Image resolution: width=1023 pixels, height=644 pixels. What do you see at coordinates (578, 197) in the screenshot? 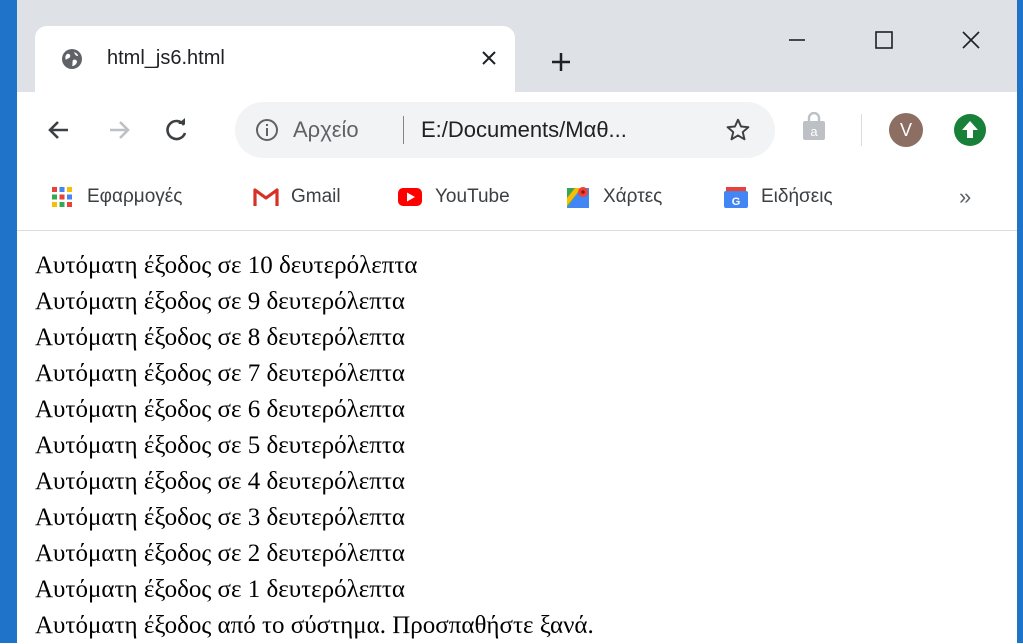
I see `maps-icon` at bounding box center [578, 197].